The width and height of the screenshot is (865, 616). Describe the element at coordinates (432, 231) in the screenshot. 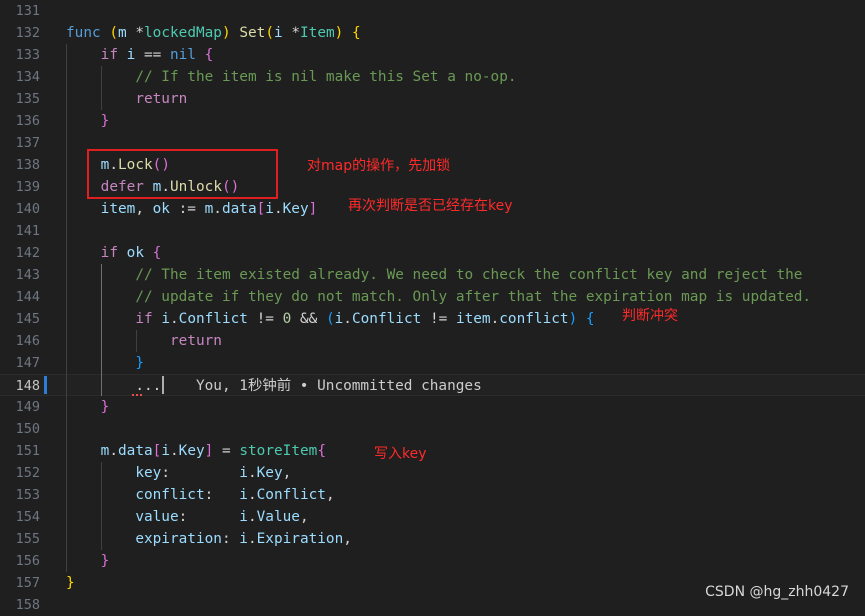

I see `code-line: 141` at that location.